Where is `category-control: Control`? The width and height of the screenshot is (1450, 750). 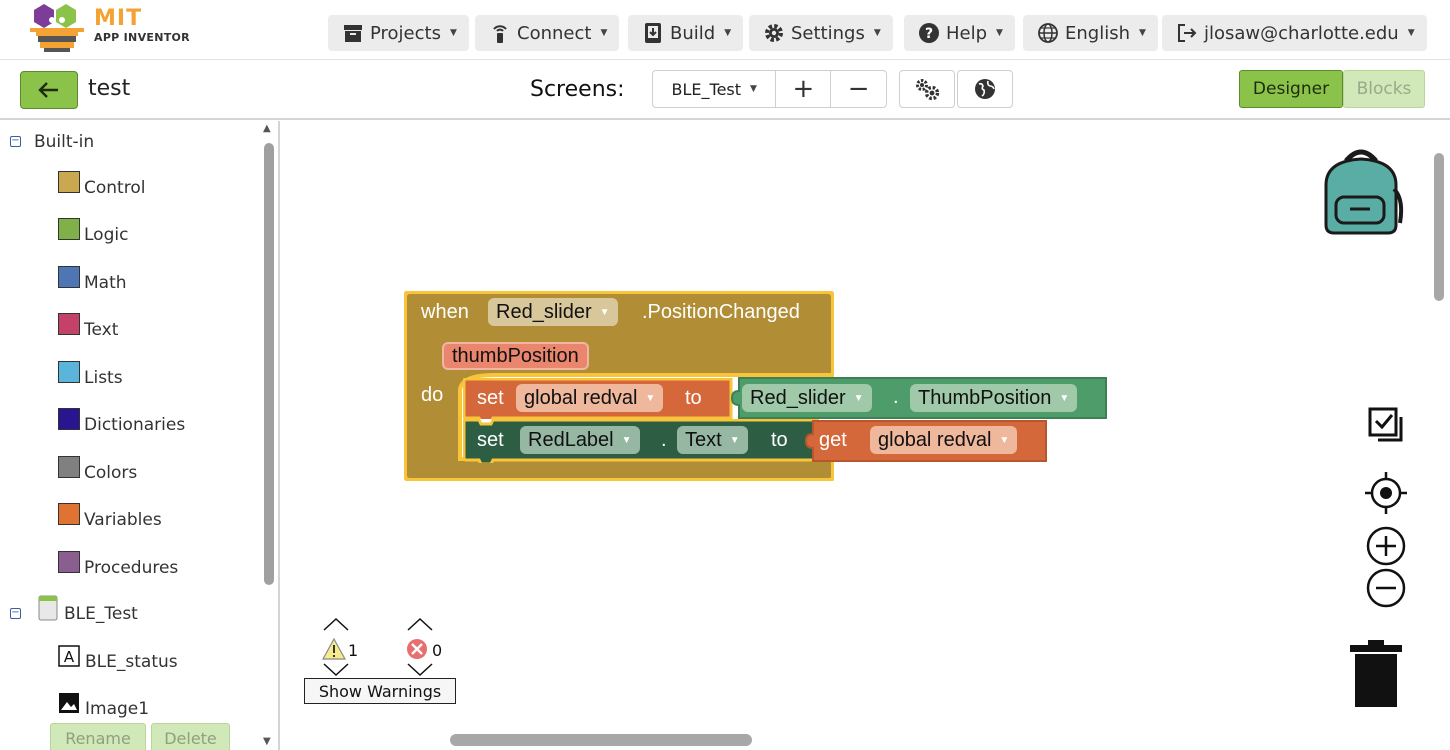 category-control: Control is located at coordinates (101, 185).